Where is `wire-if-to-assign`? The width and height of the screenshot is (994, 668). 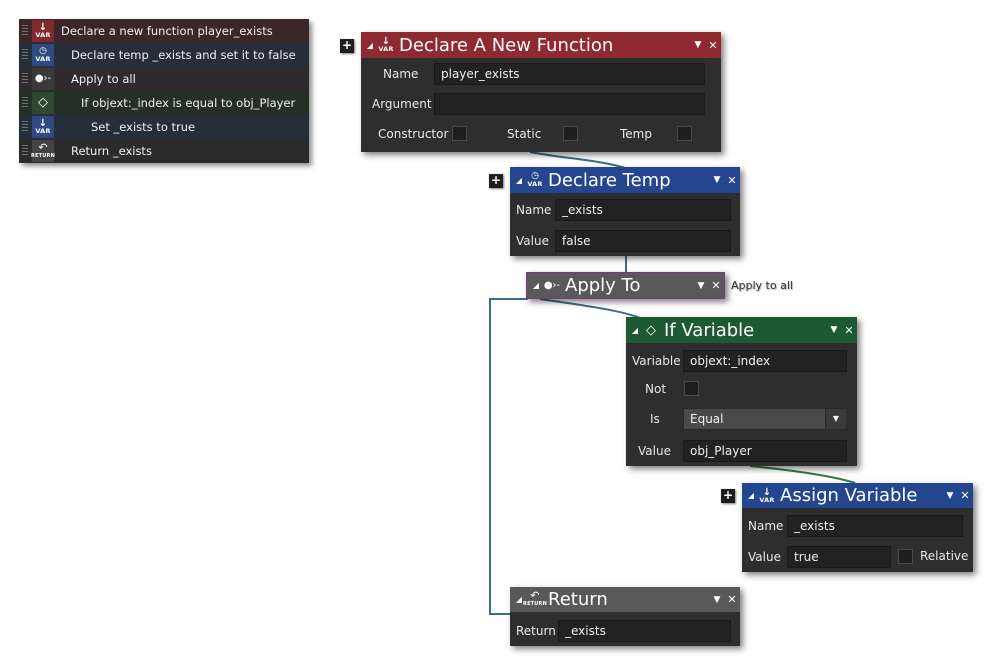
wire-if-to-assign is located at coordinates (802, 474).